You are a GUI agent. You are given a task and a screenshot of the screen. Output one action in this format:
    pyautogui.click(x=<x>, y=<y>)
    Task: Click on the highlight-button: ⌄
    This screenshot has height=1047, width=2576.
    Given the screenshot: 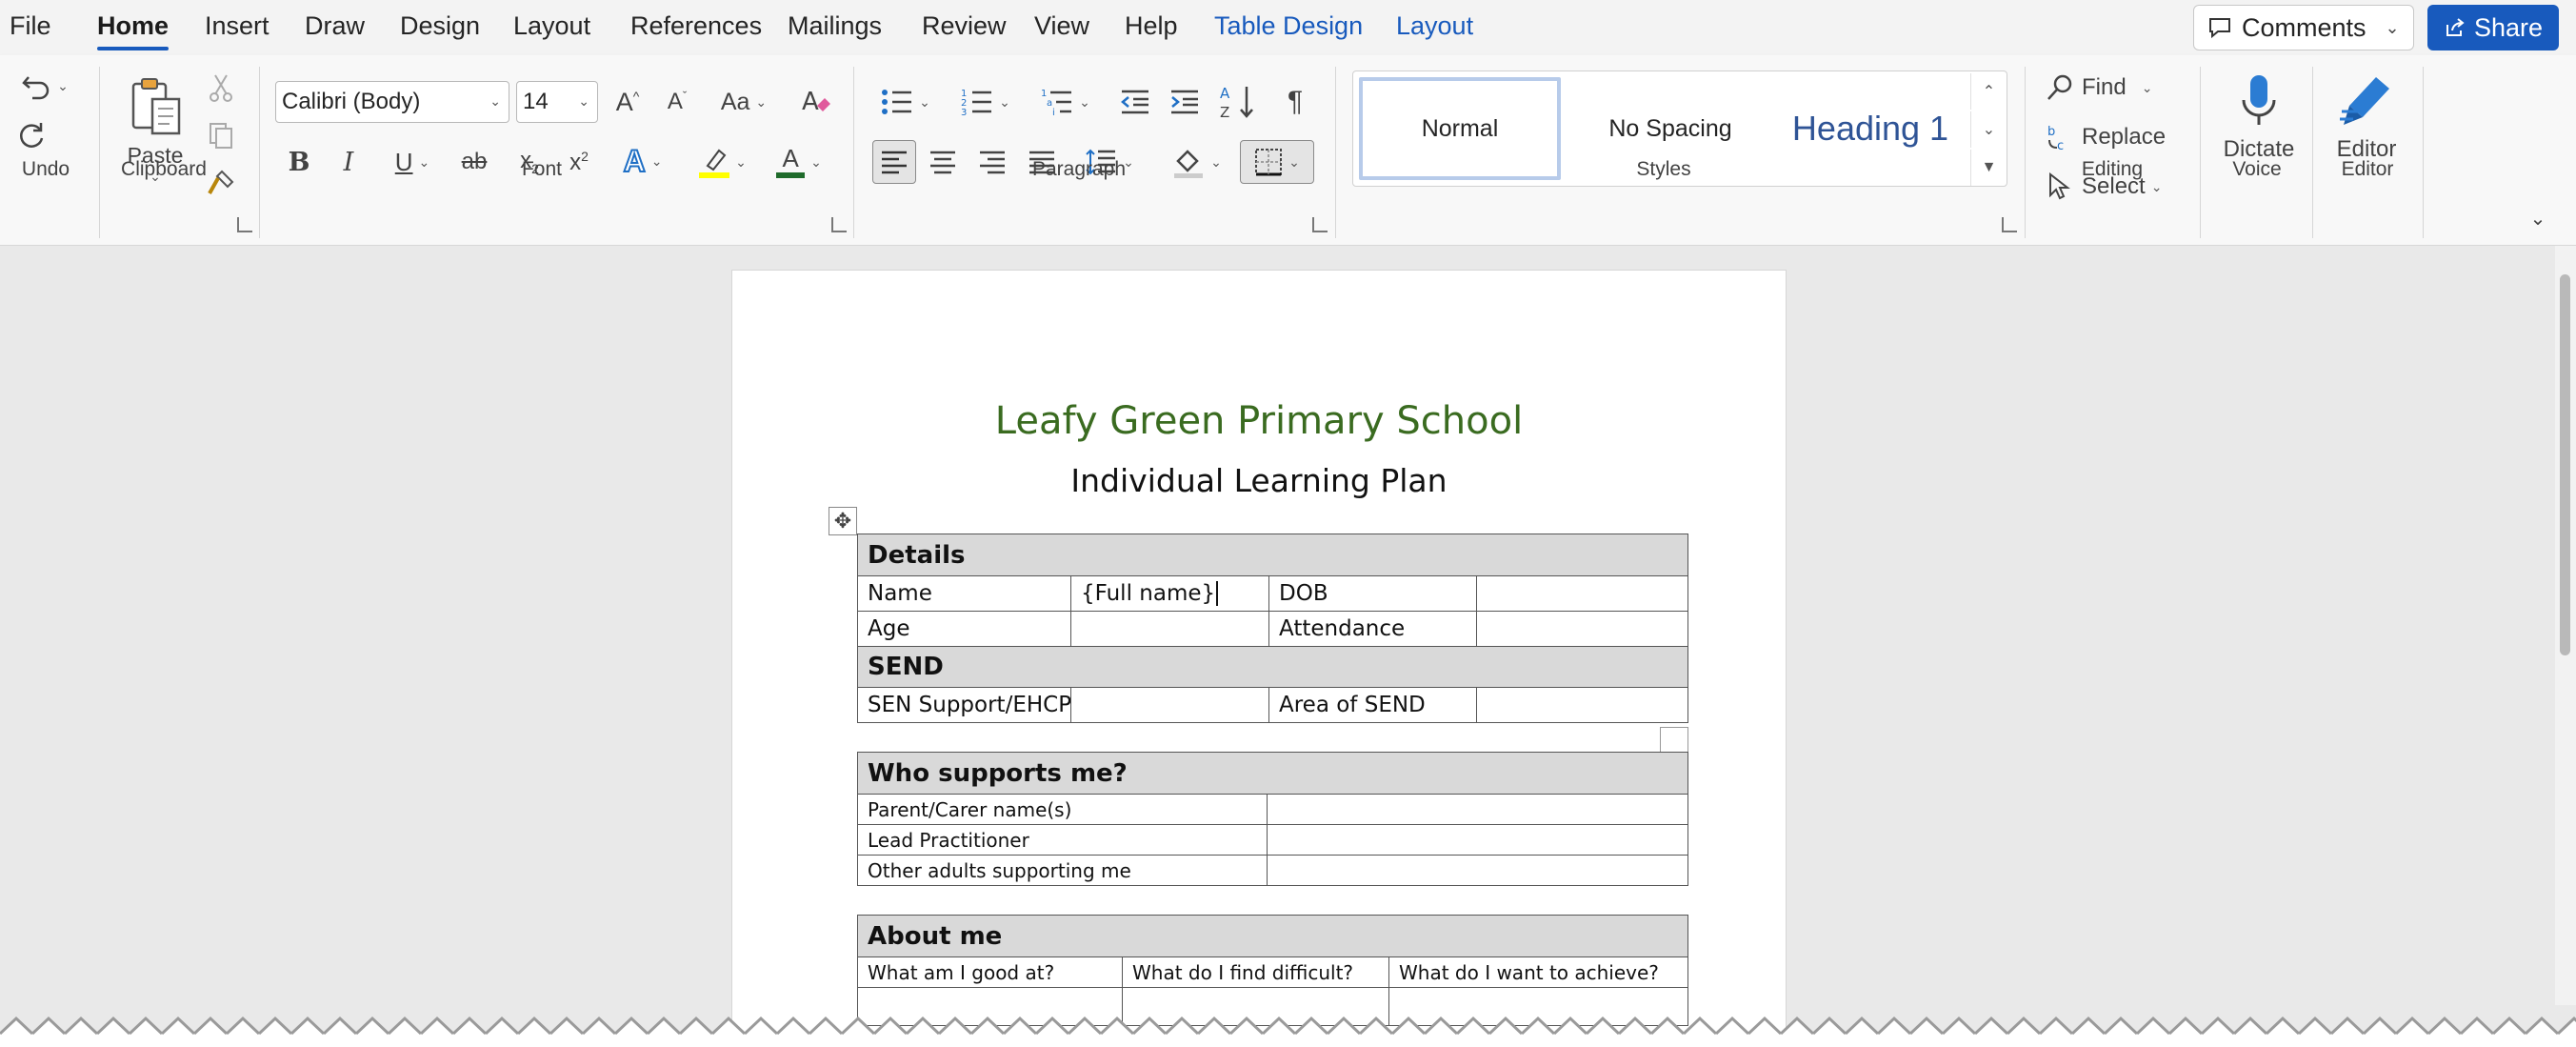 What is the action you would take?
    pyautogui.click(x=722, y=162)
    